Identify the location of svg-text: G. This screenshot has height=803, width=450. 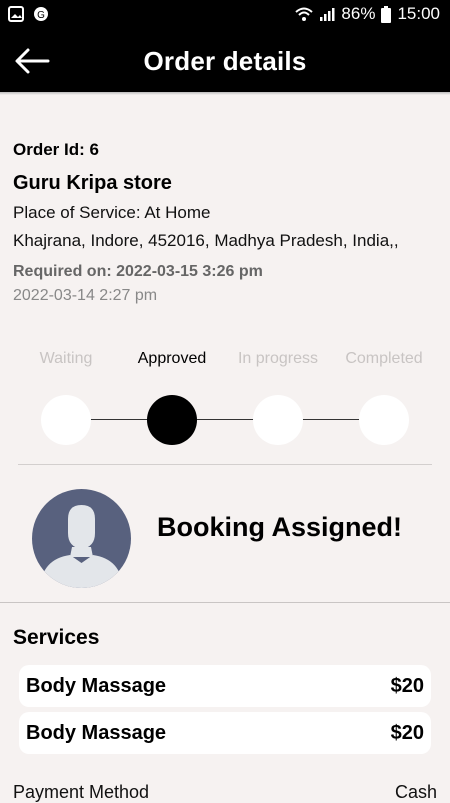
(41, 15).